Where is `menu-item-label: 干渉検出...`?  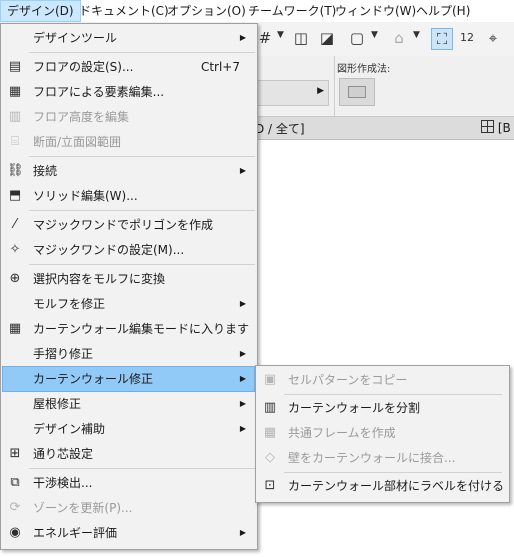 menu-item-label: 干渉検出... is located at coordinates (63, 483).